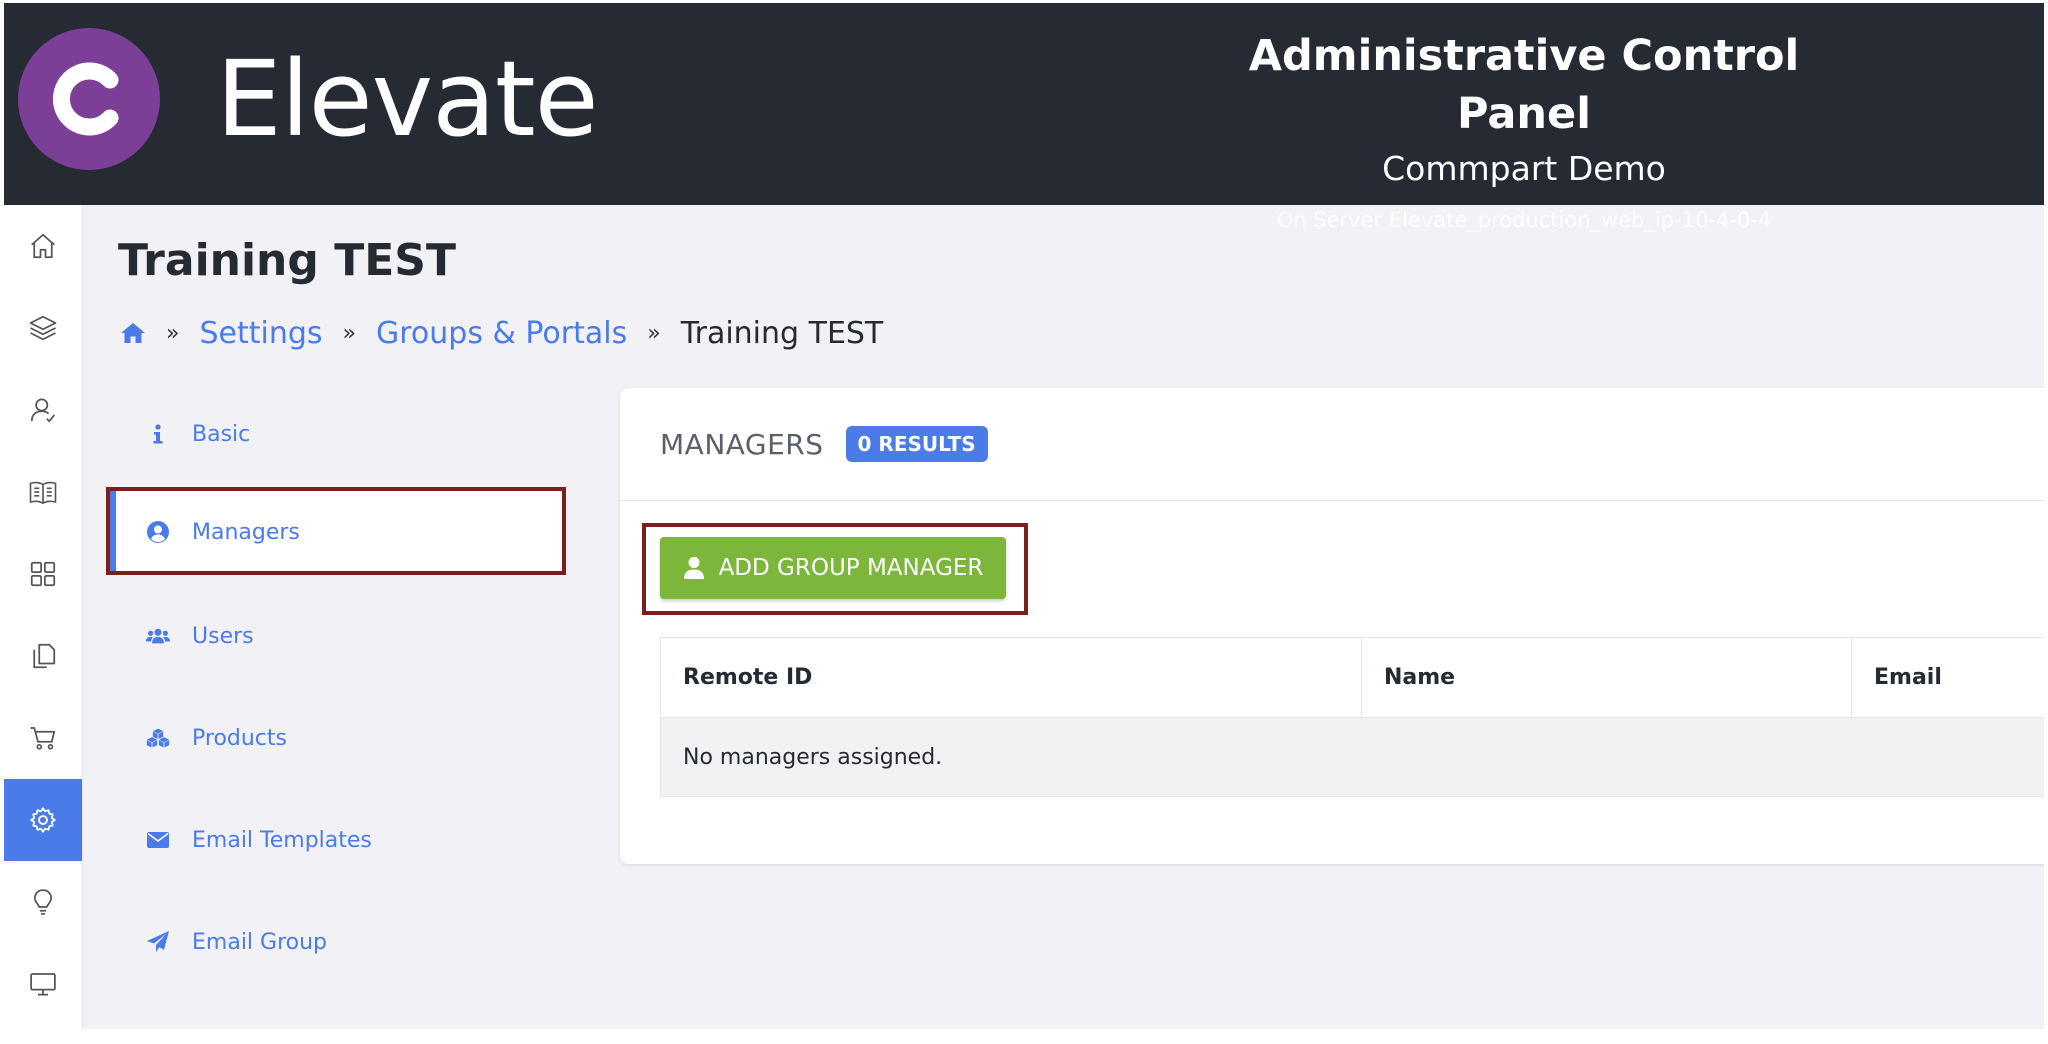 Image resolution: width=2048 pixels, height=1044 pixels. I want to click on rail-orders, so click(43, 738).